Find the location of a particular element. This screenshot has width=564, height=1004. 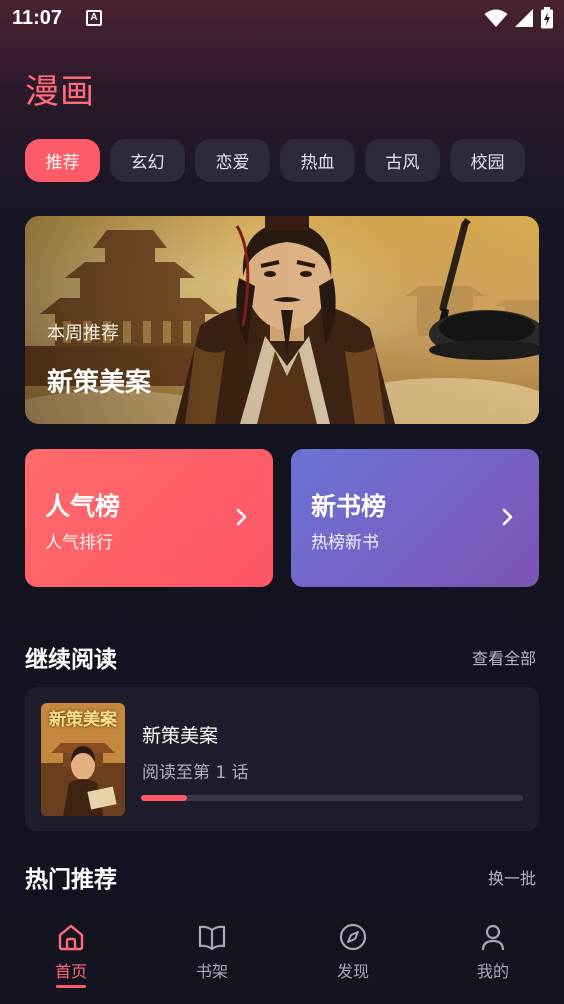

compass-icon is located at coordinates (353, 937).